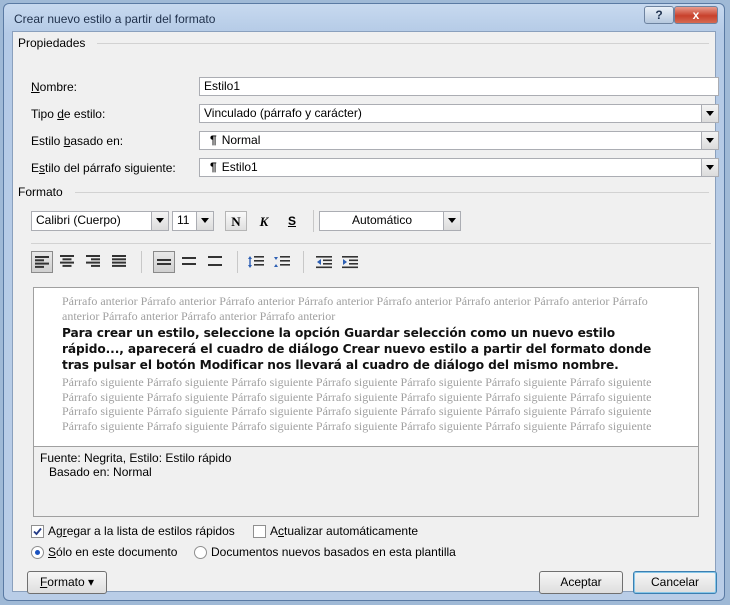 The image size is (730, 605). What do you see at coordinates (675, 582) in the screenshot?
I see `cancel-button: Cancelar` at bounding box center [675, 582].